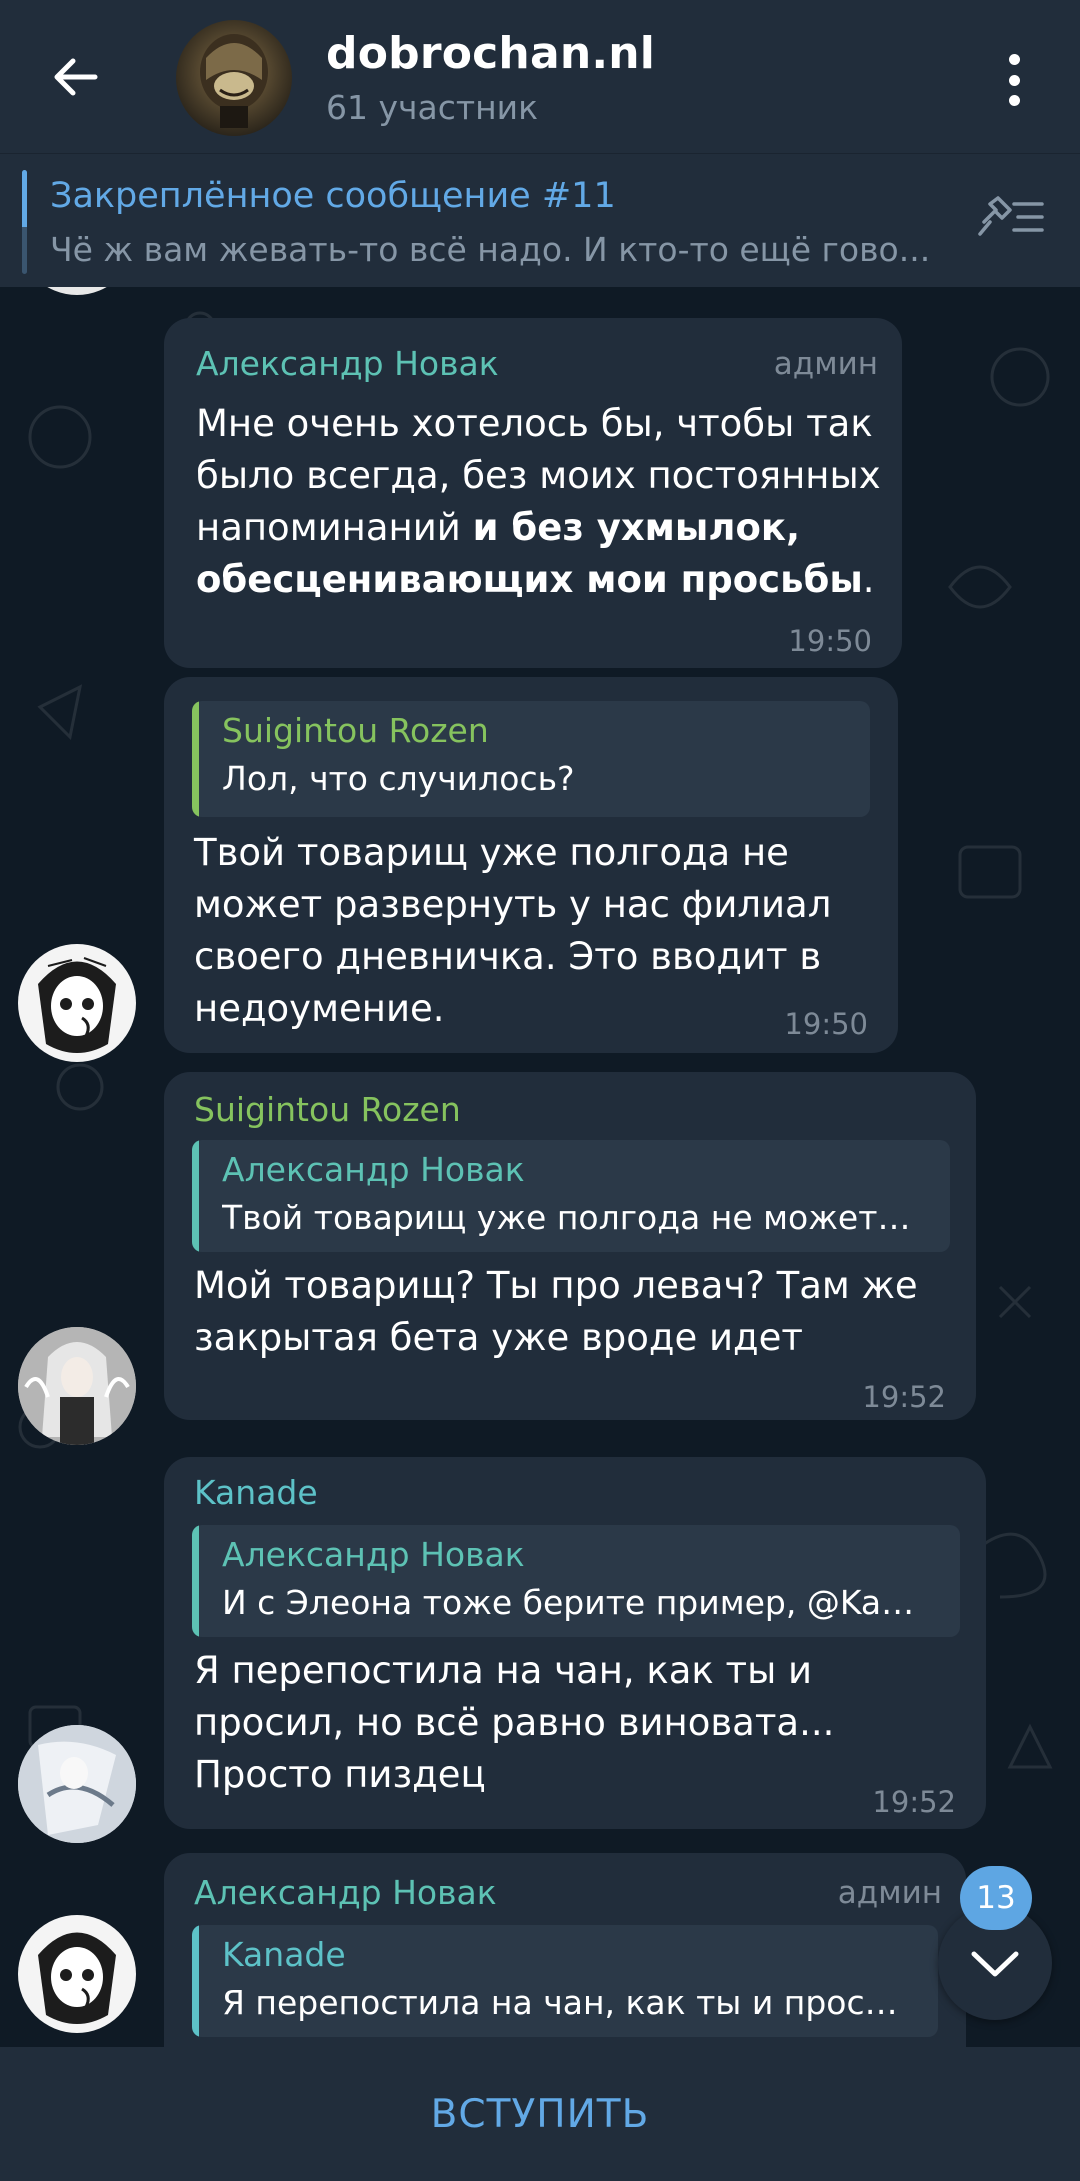 This screenshot has height=2181, width=1080. Describe the element at coordinates (284, 1954) in the screenshot. I see `reply-sender: Kanade` at that location.